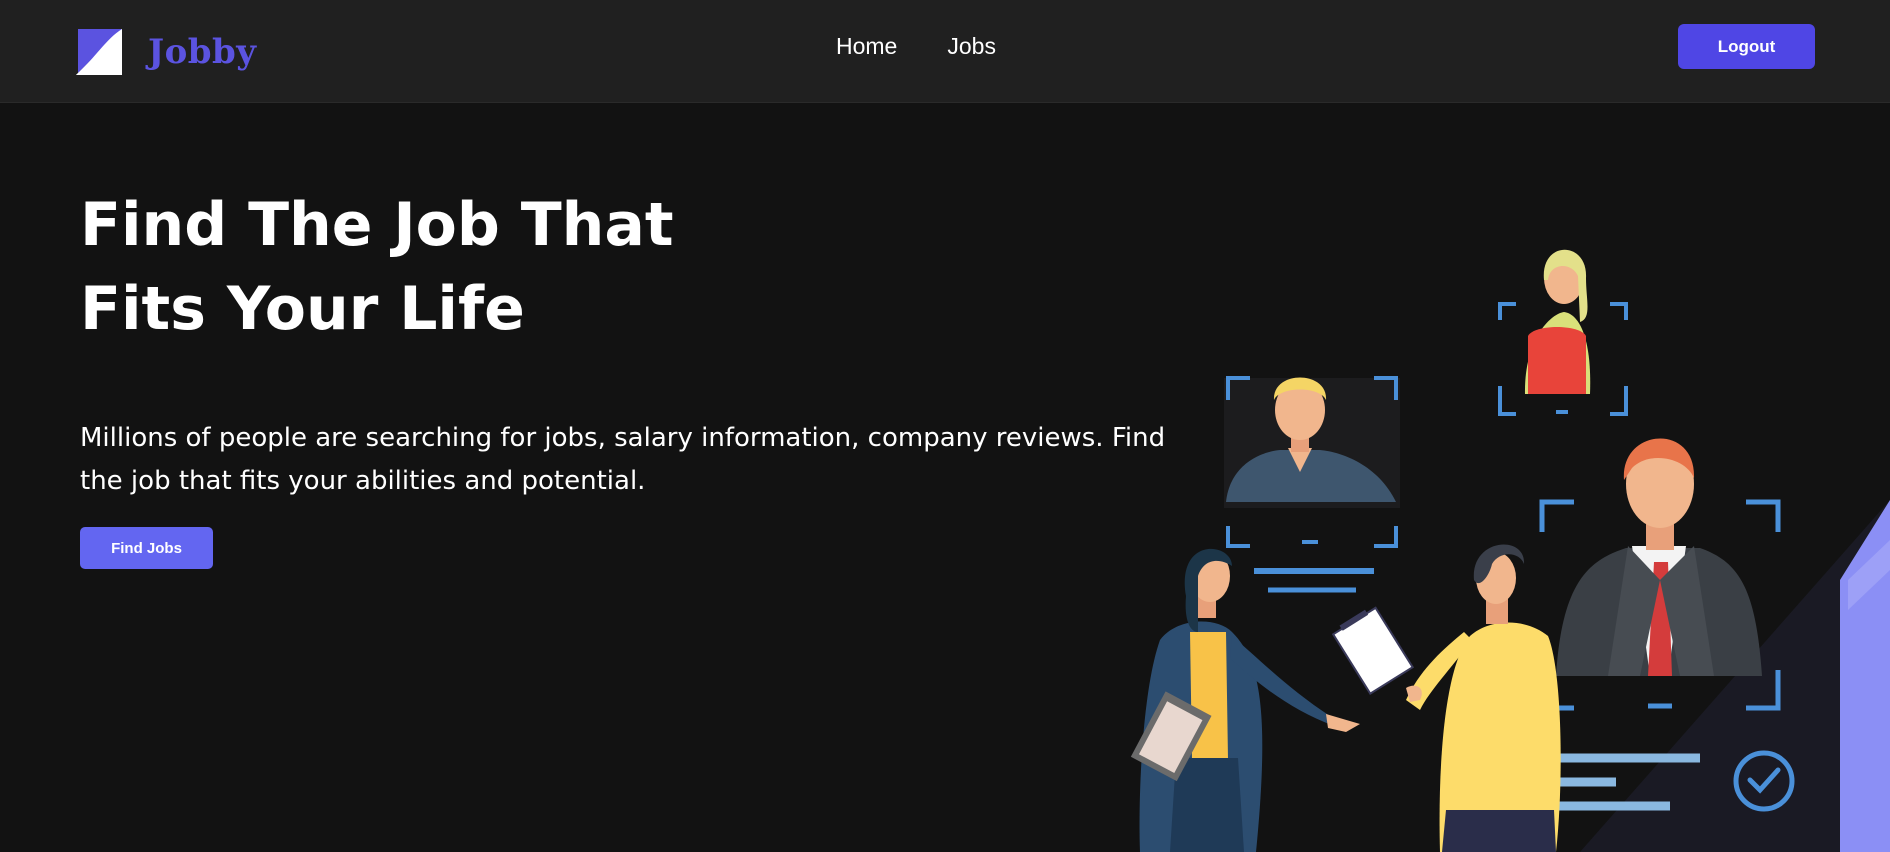  I want to click on man-in-yellow, so click(1446, 698).